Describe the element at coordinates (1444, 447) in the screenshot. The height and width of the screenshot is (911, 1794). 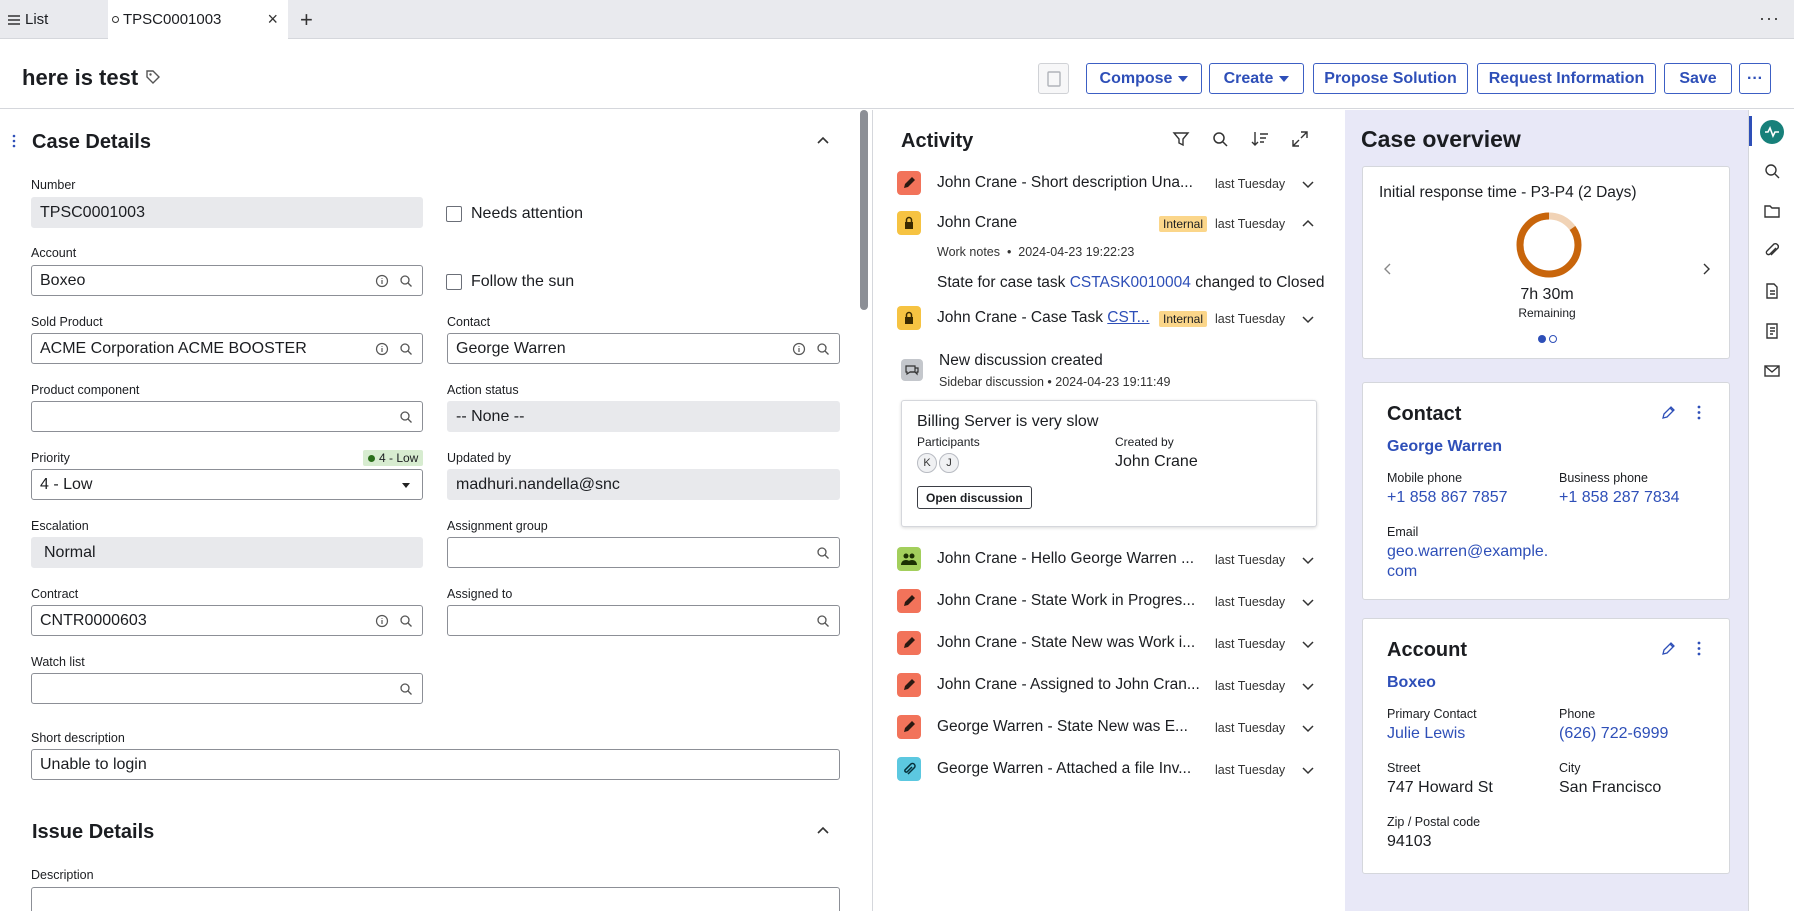
I see `contact-name-link: George Warren` at that location.